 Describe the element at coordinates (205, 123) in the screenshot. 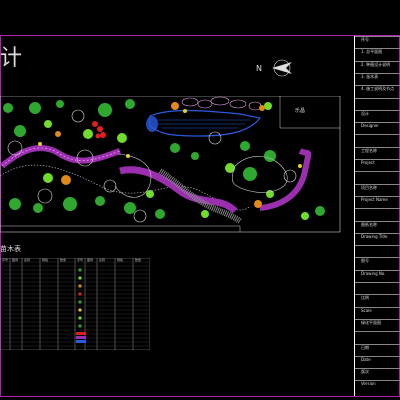

I see `water-feature` at that location.